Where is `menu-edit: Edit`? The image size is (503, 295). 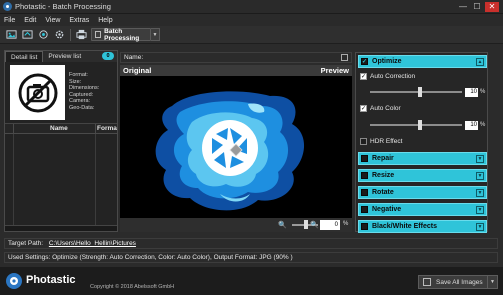
menu-edit: Edit is located at coordinates (30, 20).